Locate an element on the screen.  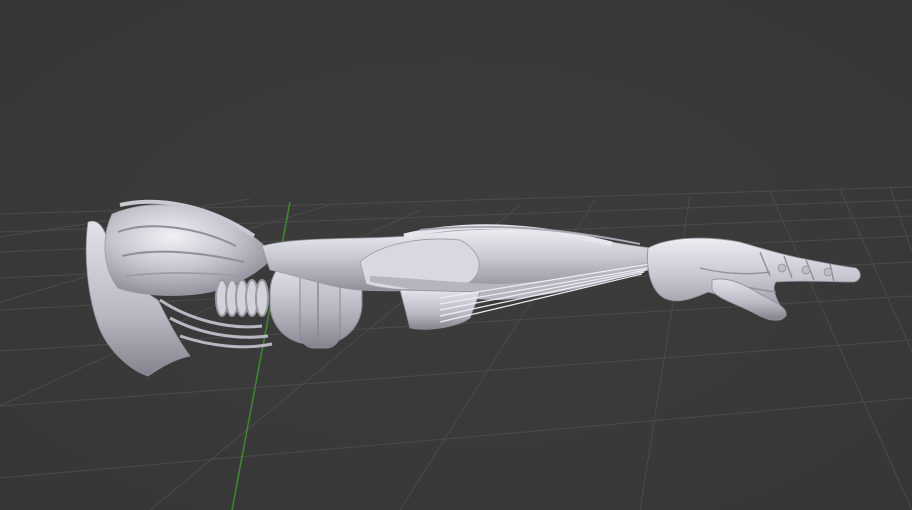
robotic-hand is located at coordinates (754, 279).